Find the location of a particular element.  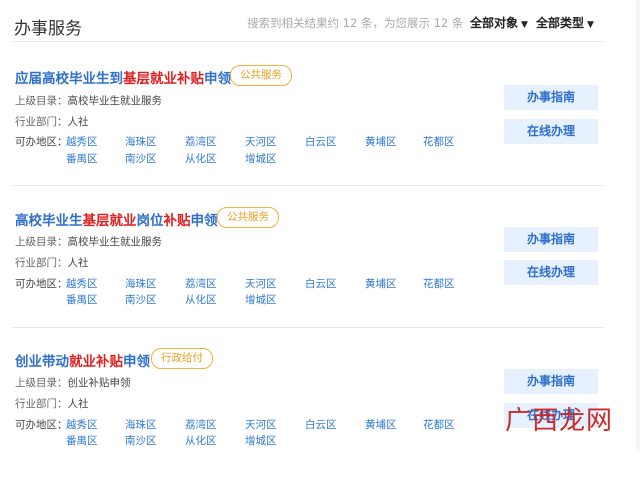

category-tag: 行政给付 is located at coordinates (182, 358).